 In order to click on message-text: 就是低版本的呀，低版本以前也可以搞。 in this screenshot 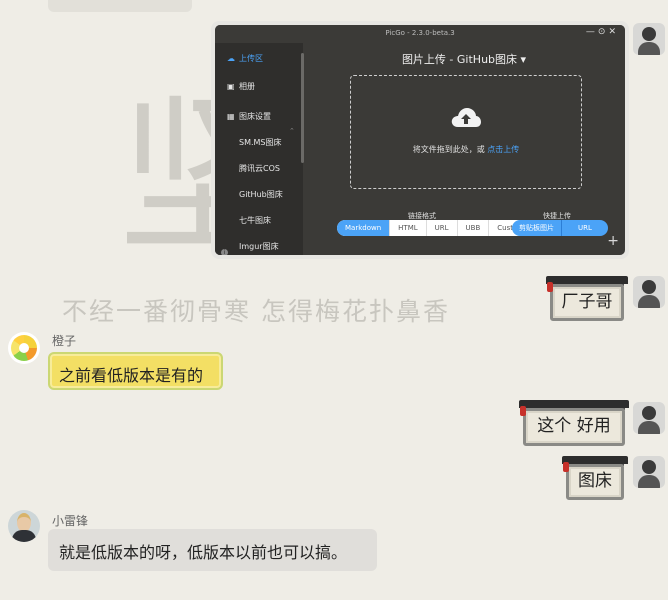, I will do `click(203, 552)`.